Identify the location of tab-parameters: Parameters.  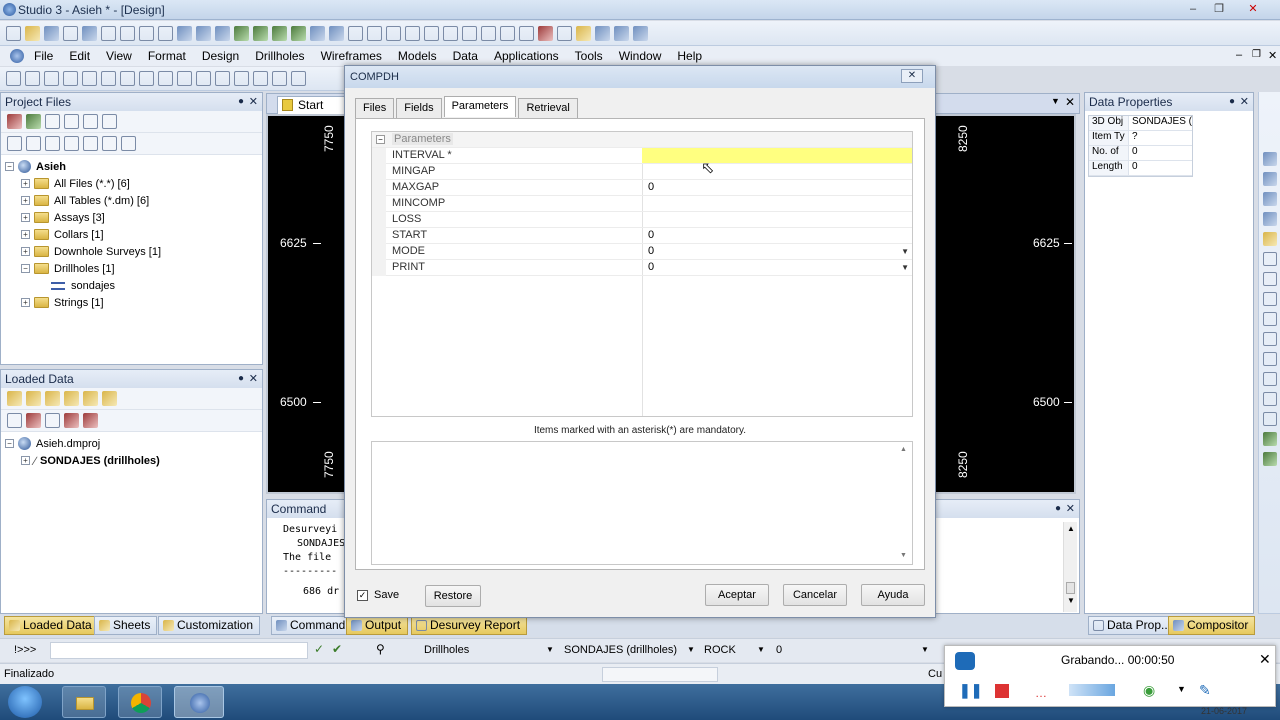
(480, 106).